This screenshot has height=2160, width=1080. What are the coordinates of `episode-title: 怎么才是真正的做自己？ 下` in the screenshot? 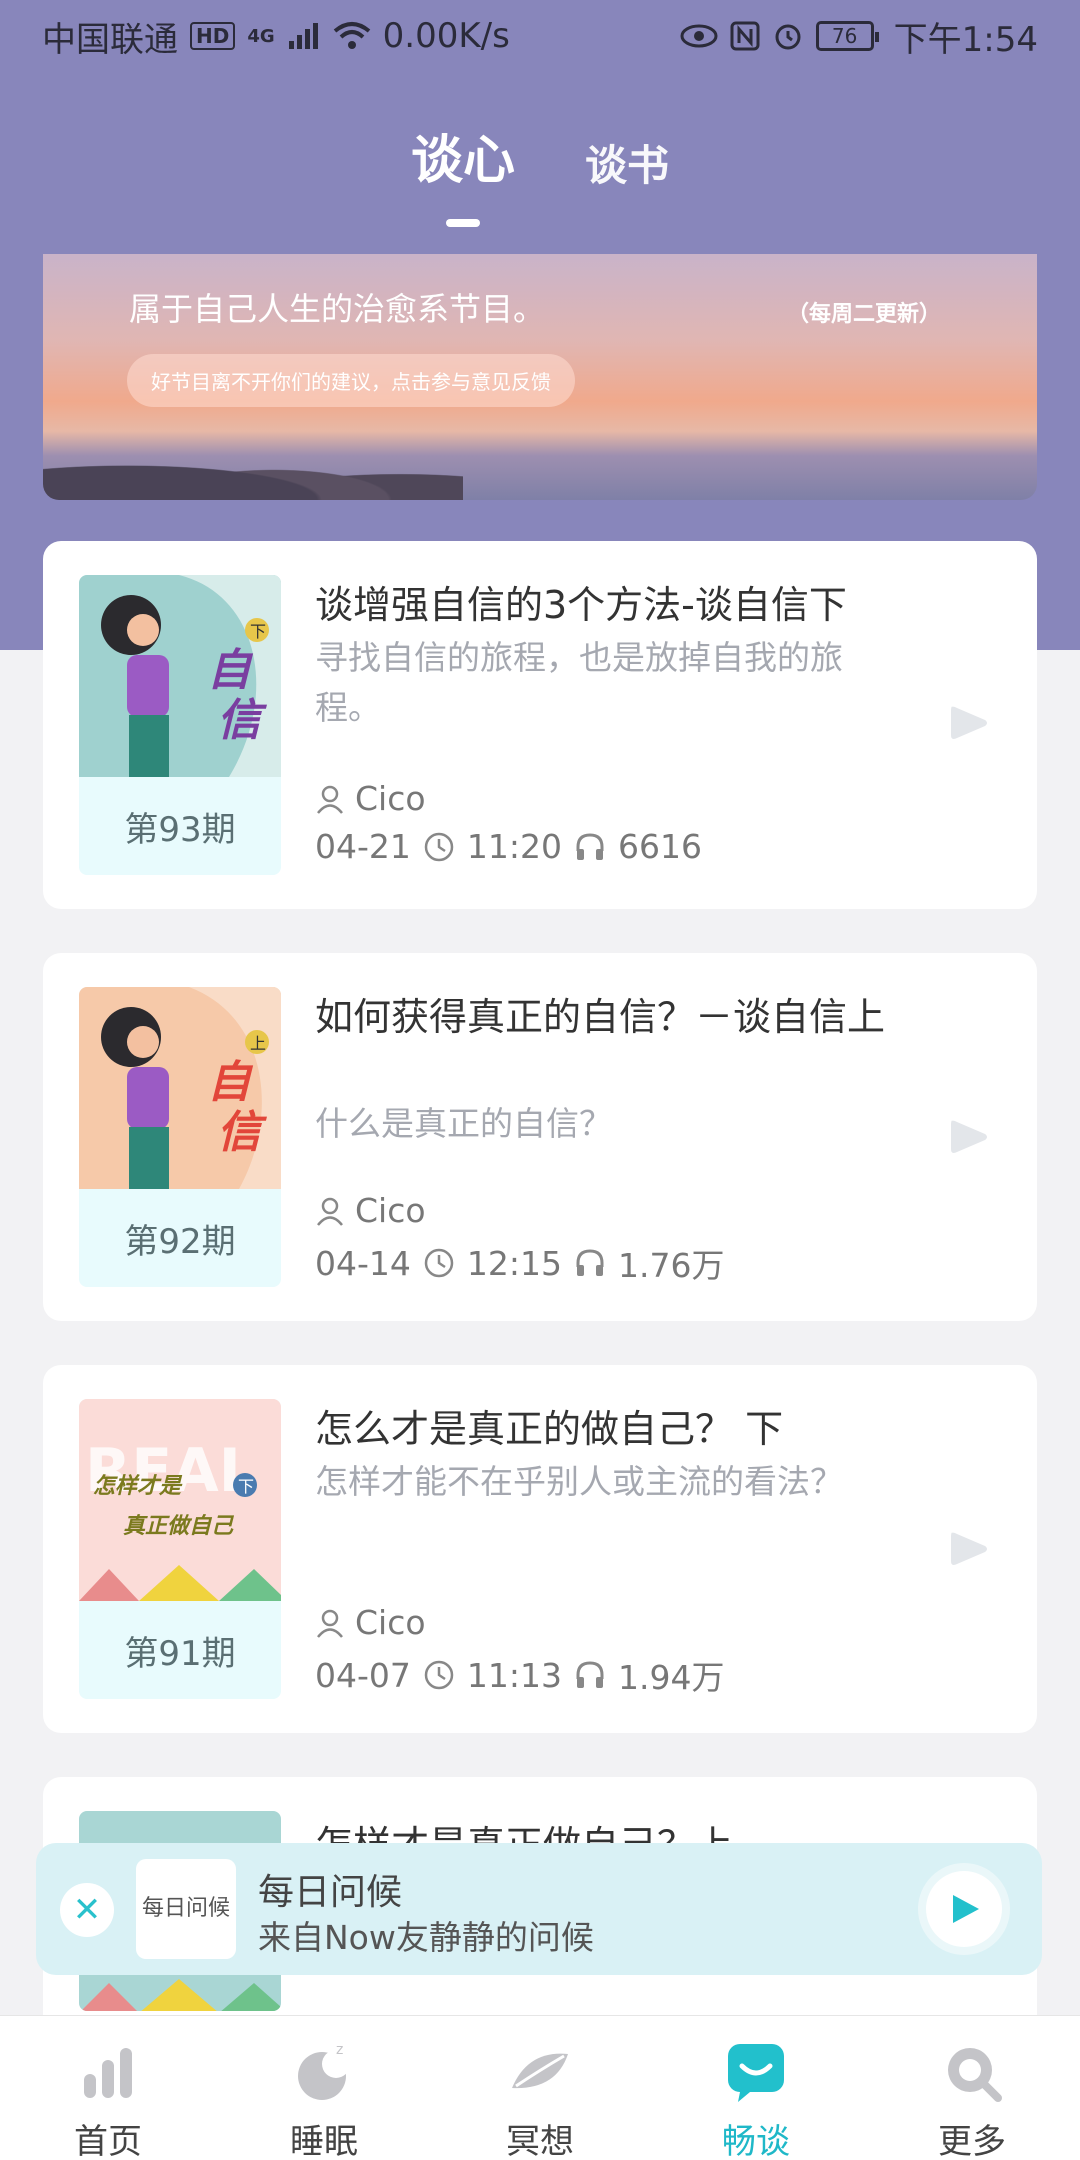 It's located at (549, 1429).